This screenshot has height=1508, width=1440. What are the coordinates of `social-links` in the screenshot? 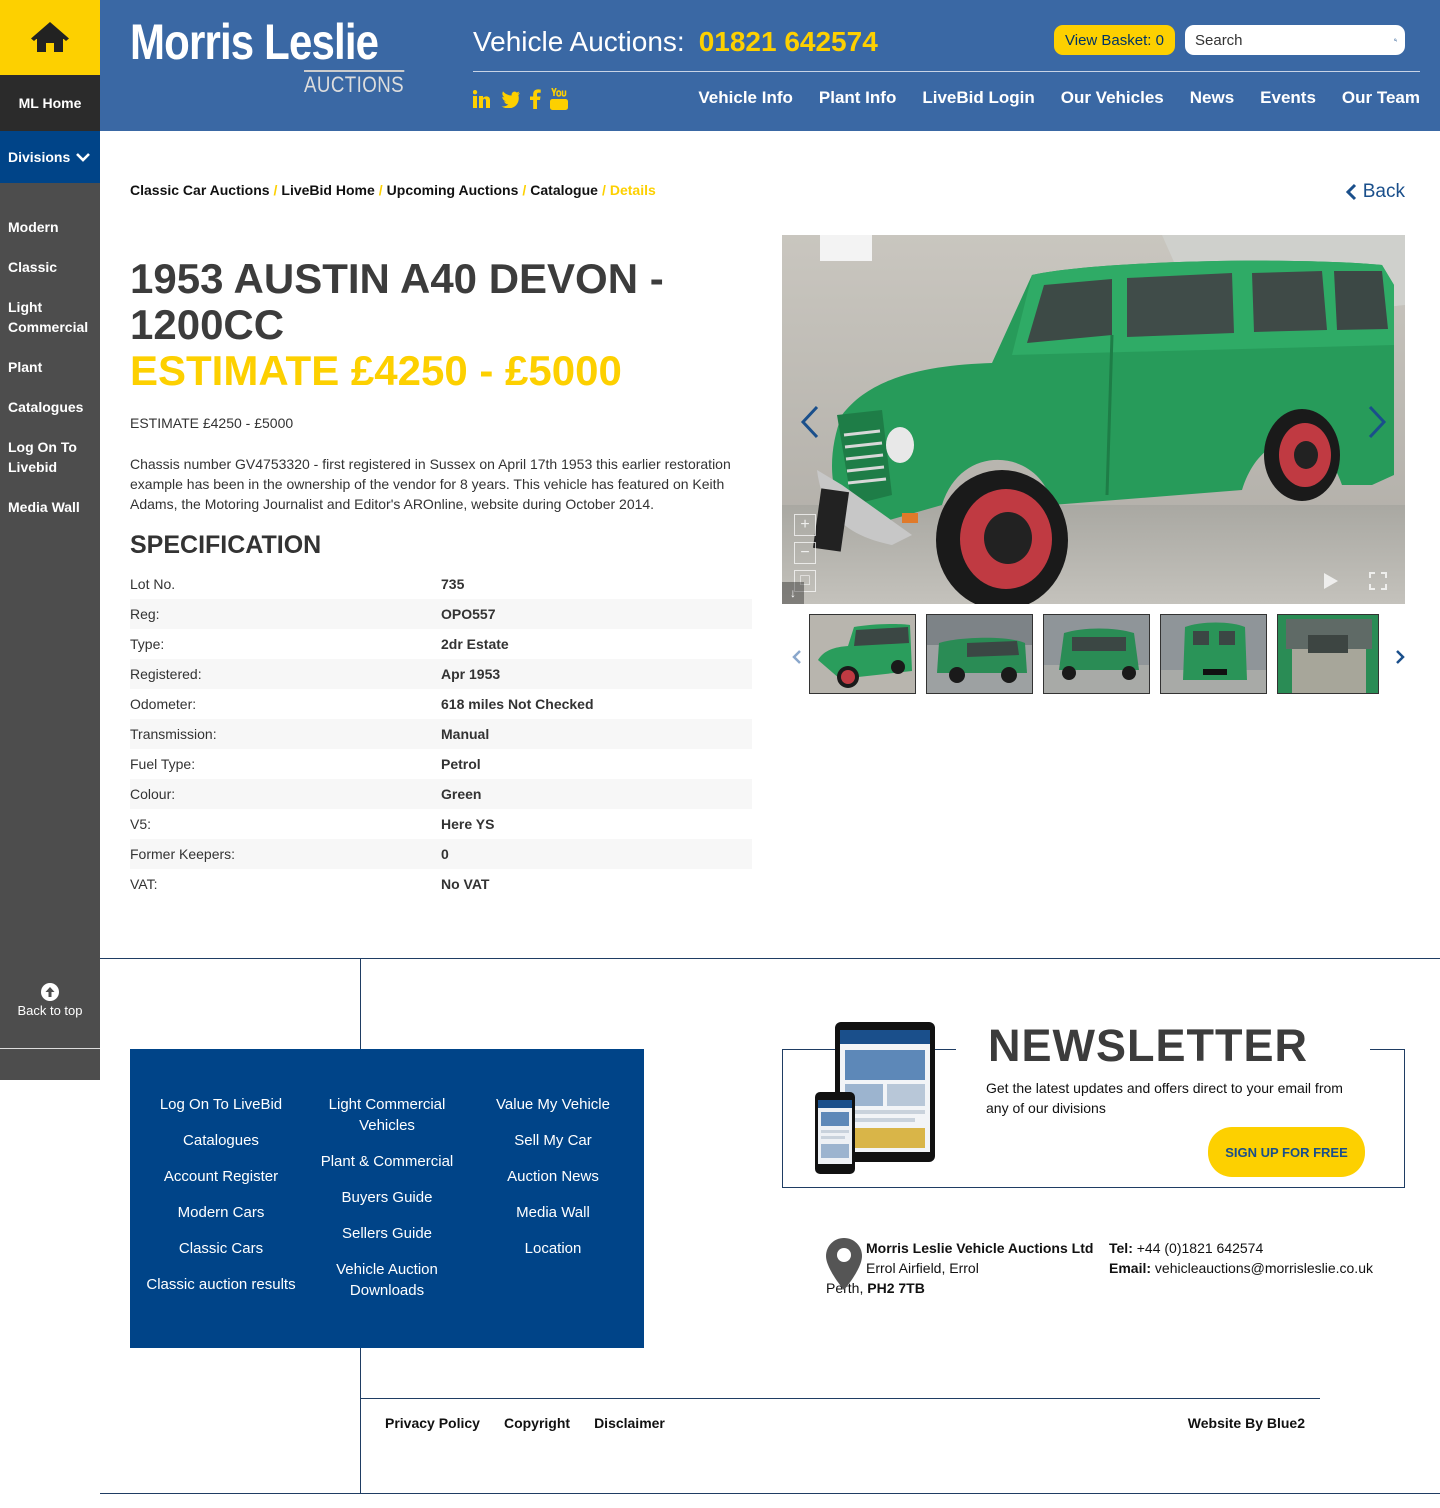 It's located at (520, 99).